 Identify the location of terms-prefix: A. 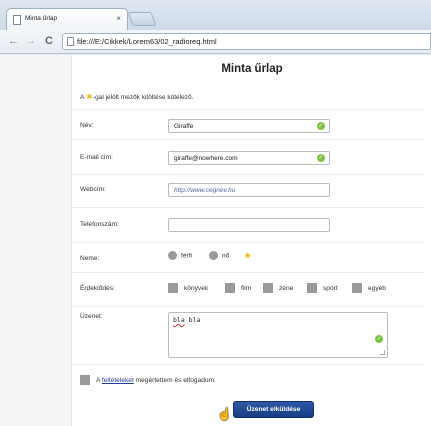
(98, 380).